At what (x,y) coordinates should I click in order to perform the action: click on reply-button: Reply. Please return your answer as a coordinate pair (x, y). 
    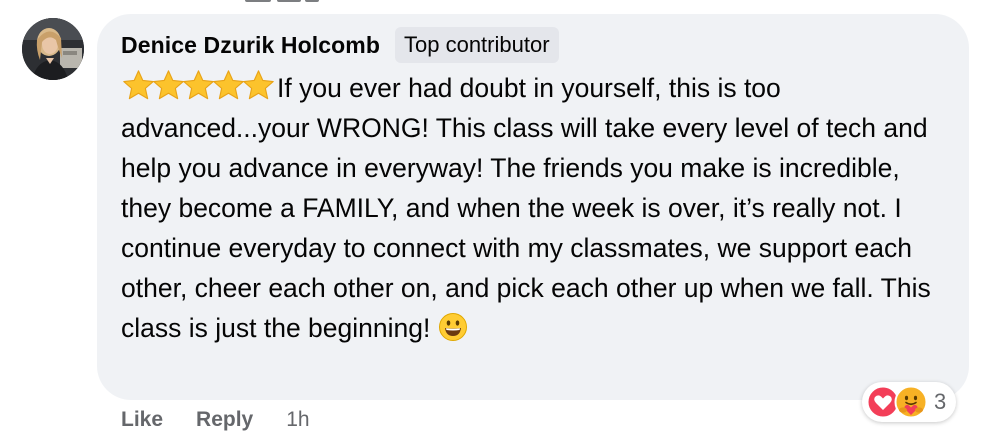
    Looking at the image, I should click on (224, 420).